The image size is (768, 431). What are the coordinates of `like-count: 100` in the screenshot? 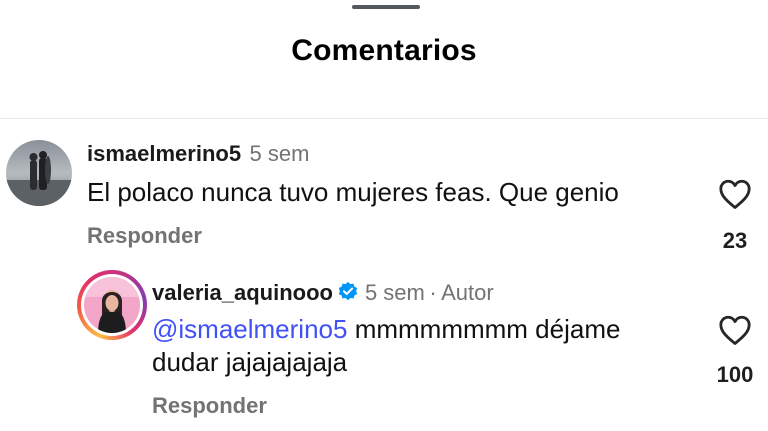 It's located at (735, 374).